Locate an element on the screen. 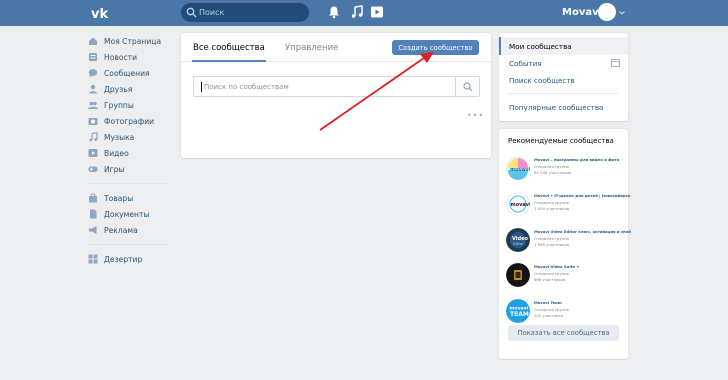 The width and height of the screenshot is (728, 380). header-search is located at coordinates (245, 12).